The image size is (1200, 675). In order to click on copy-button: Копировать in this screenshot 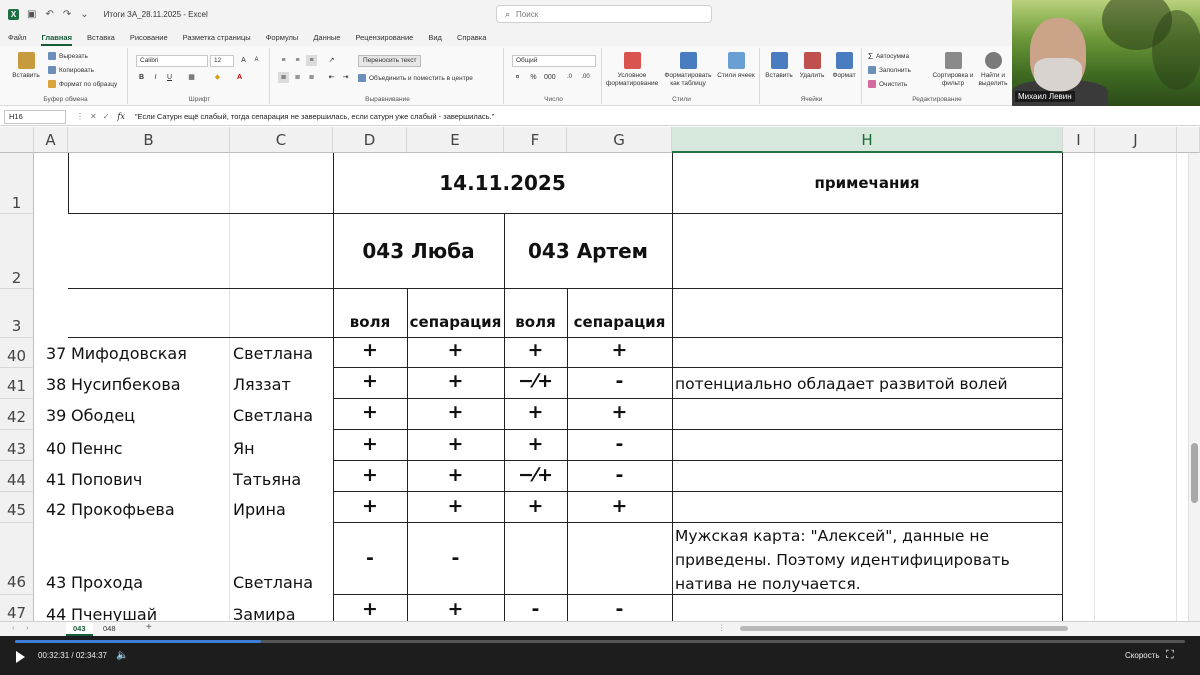, I will do `click(71, 70)`.